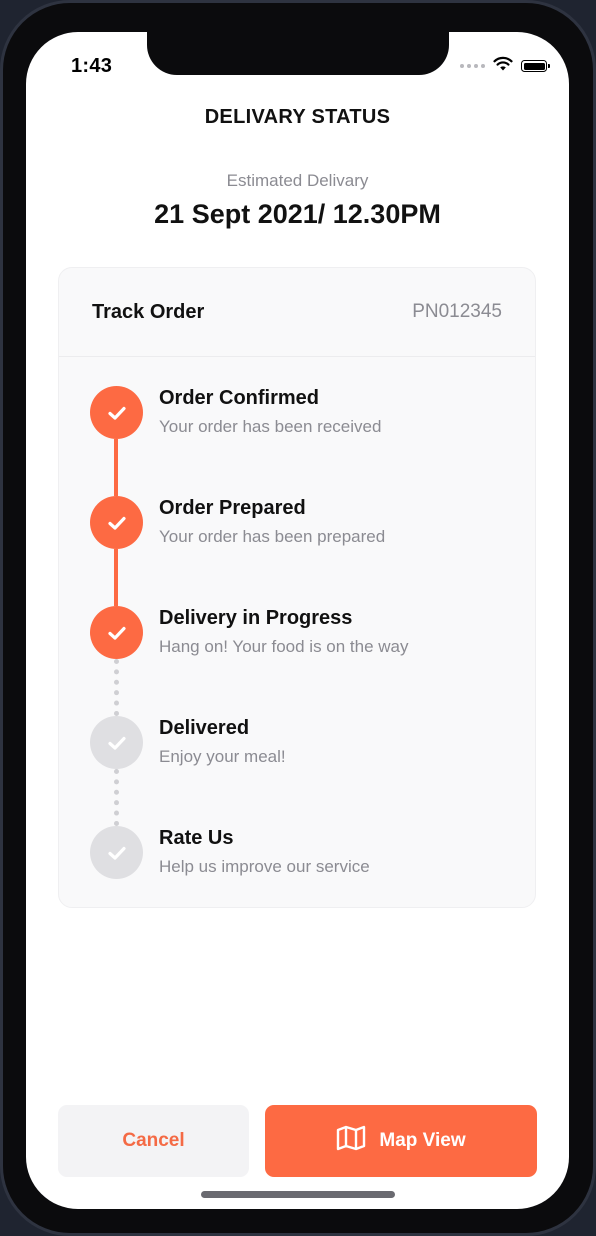  Describe the element at coordinates (297, 214) in the screenshot. I see `estimated-delivery-value: 21 Sept 2021/ 12.30PM` at that location.